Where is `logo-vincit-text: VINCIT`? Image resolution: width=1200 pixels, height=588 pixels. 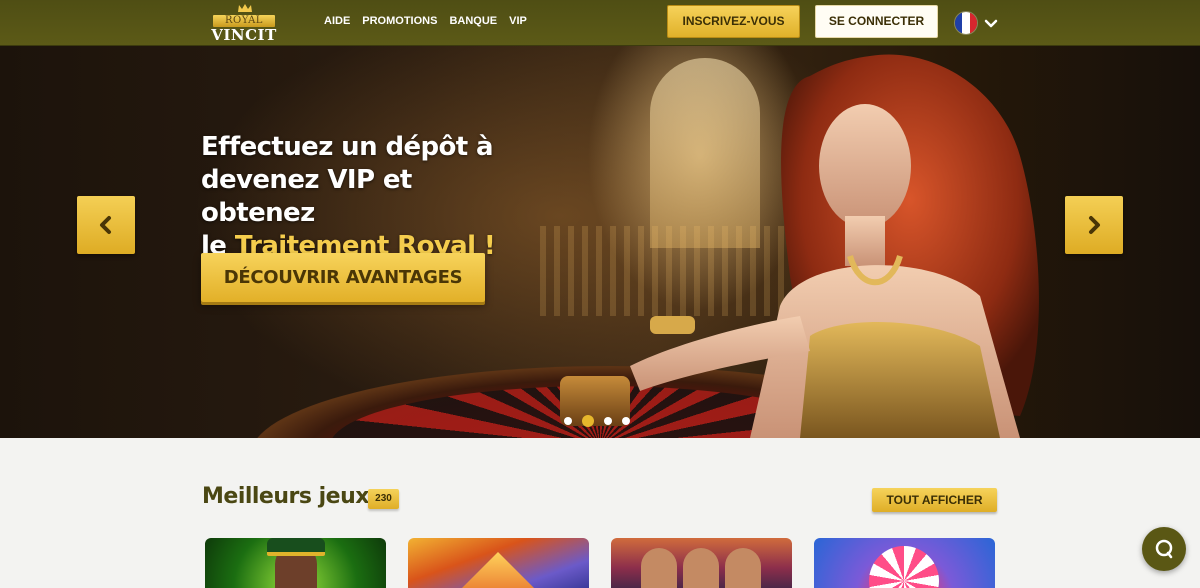 logo-vincit-text: VINCIT is located at coordinates (244, 35).